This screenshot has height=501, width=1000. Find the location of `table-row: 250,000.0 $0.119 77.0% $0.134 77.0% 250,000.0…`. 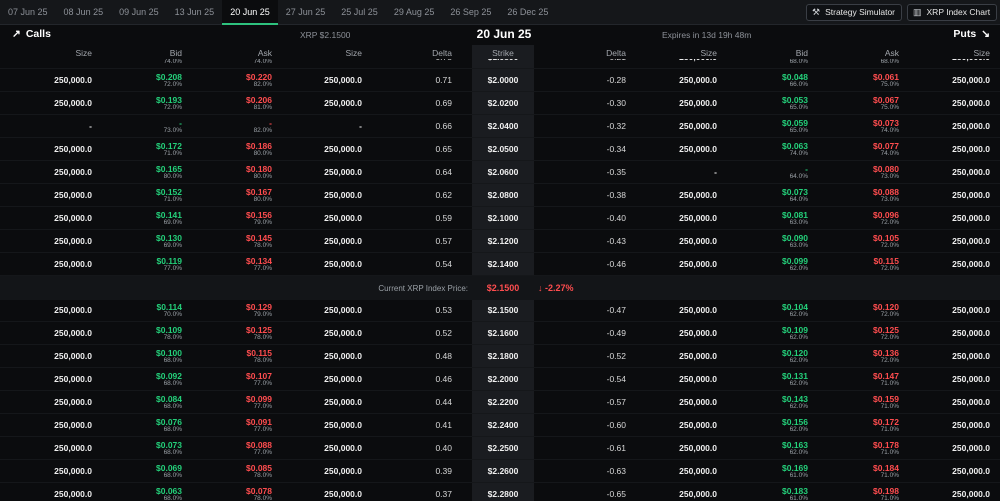

table-row: 250,000.0 $0.119 77.0% $0.134 77.0% 250,000.0… is located at coordinates (500, 264).